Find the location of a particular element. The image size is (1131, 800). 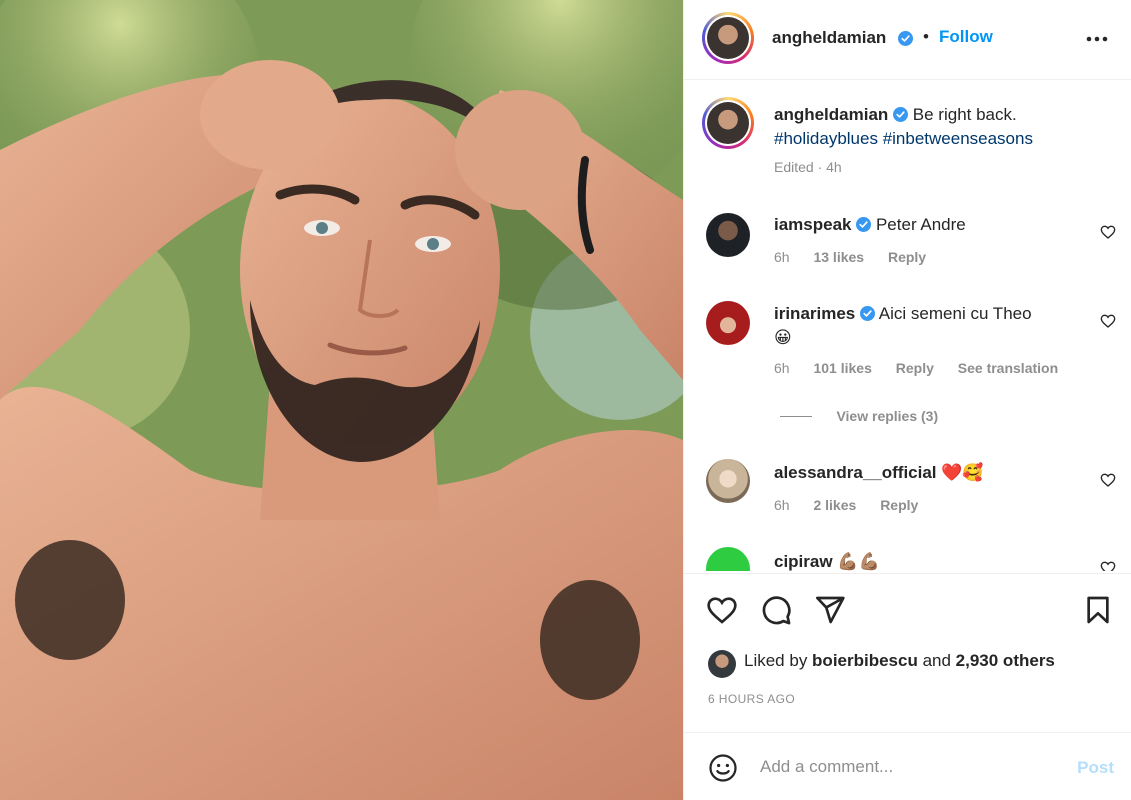

comment-likes: 13 likes is located at coordinates (838, 257).